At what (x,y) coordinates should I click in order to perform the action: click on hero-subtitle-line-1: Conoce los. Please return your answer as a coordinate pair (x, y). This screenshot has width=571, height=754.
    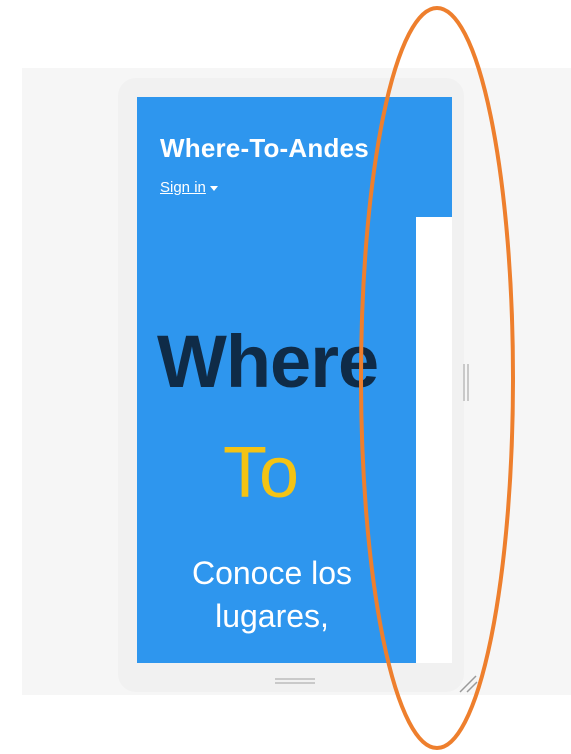
    Looking at the image, I should click on (272, 573).